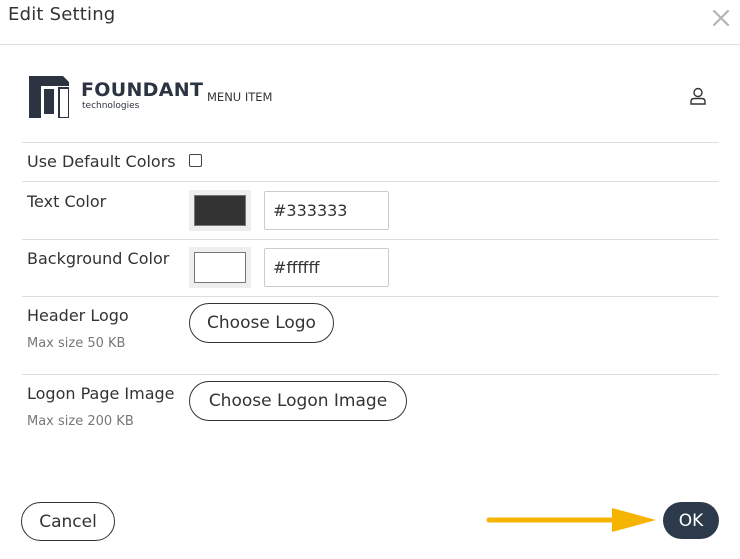  What do you see at coordinates (80, 421) in the screenshot?
I see `logon-image-hint: Max size 200 KB` at bounding box center [80, 421].